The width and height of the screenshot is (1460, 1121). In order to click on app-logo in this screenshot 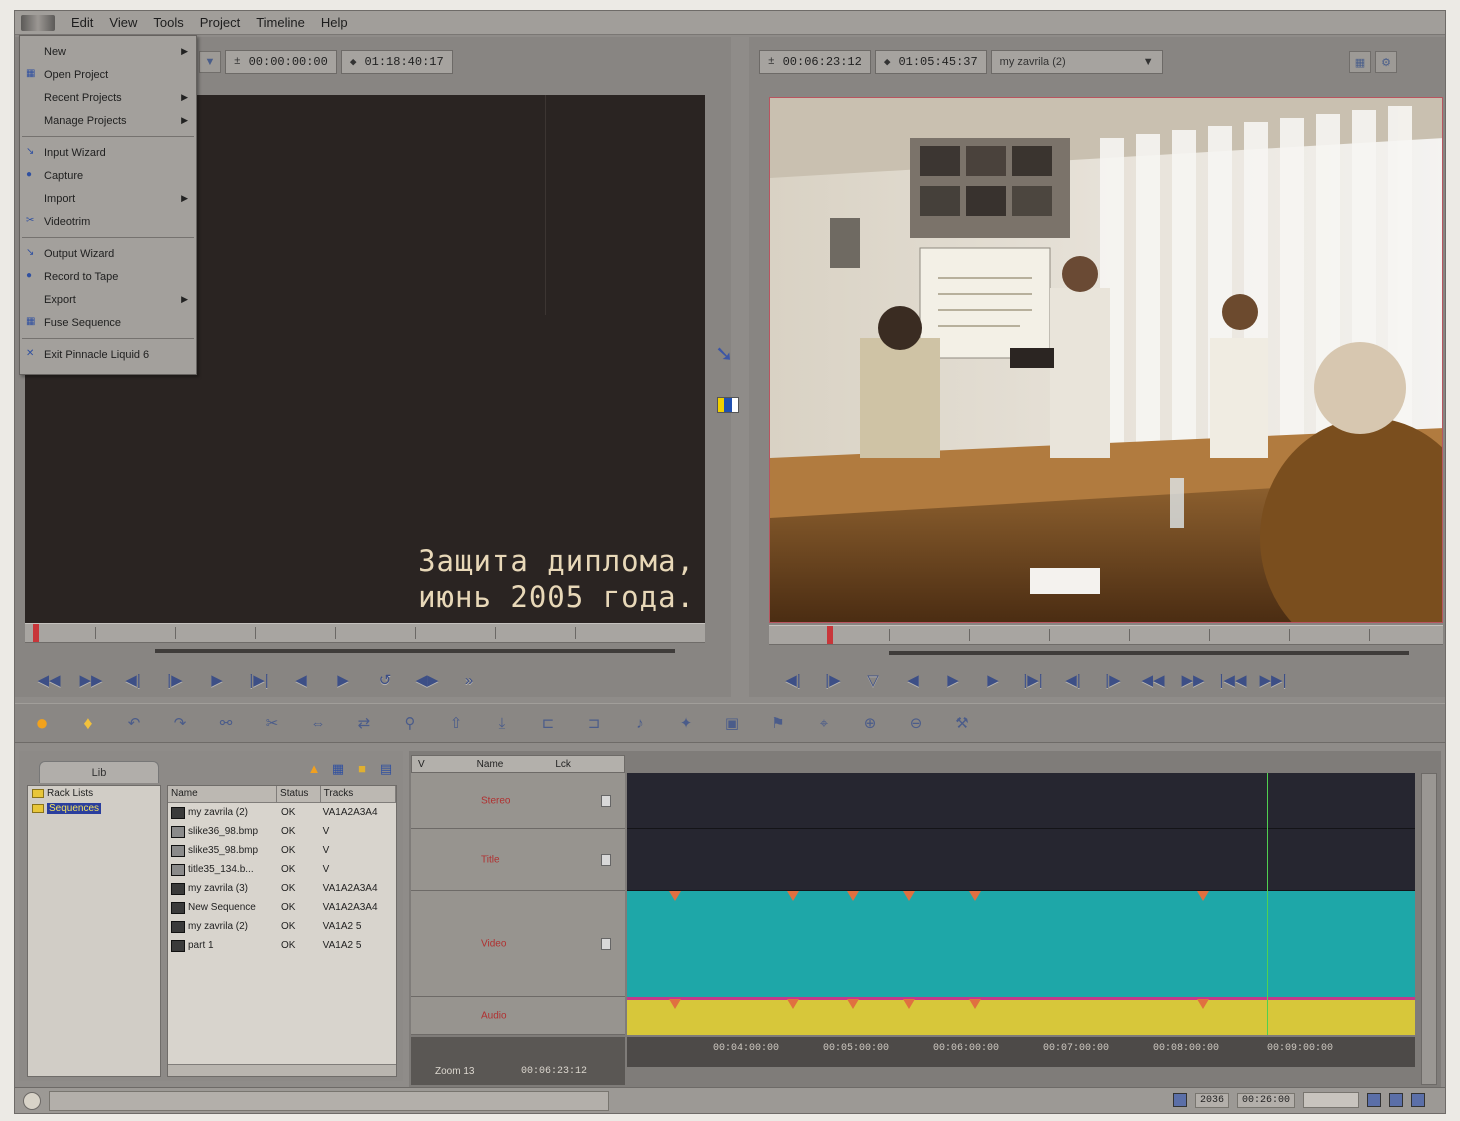, I will do `click(38, 22)`.